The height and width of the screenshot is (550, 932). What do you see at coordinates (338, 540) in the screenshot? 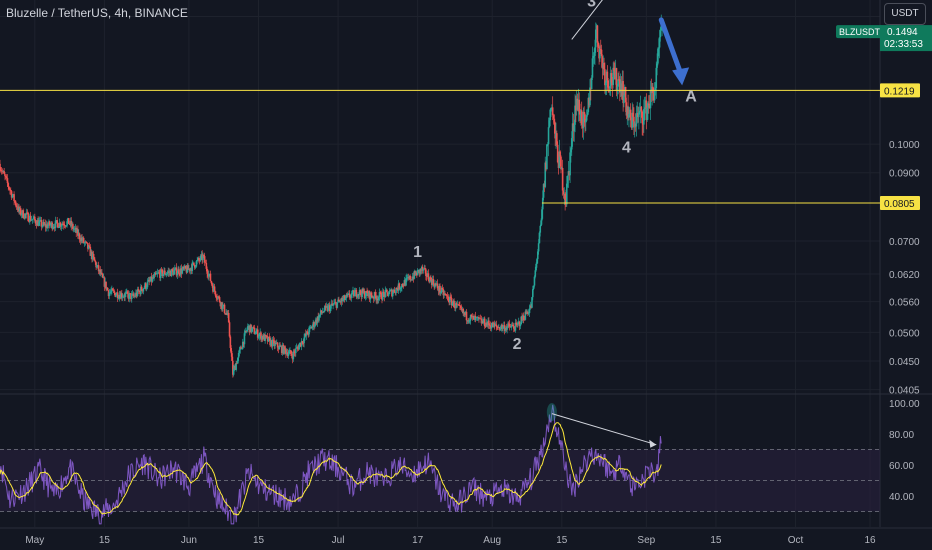
I see `time-axis-tick-label: Jul` at bounding box center [338, 540].